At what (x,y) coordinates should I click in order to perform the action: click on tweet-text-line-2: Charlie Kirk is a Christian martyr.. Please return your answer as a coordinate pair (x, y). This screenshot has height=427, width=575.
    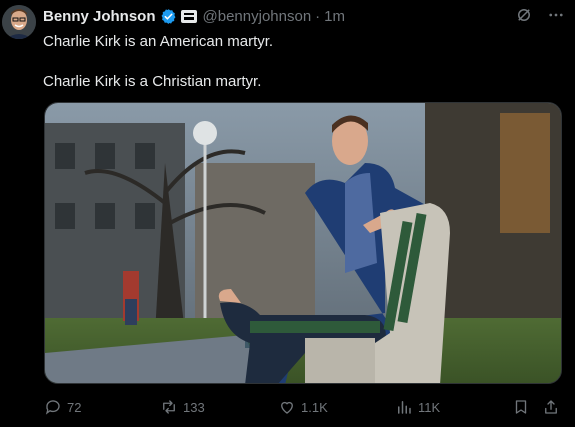
    Looking at the image, I should click on (152, 81).